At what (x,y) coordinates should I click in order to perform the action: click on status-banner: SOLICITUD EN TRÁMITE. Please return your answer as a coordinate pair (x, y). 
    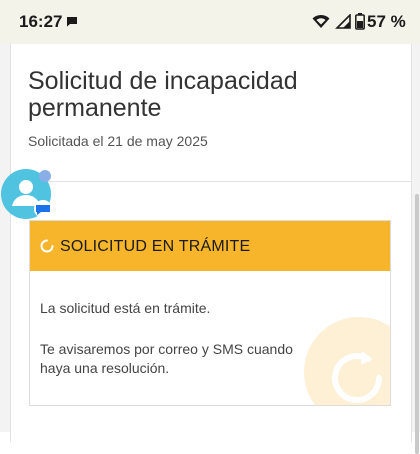
    Looking at the image, I should click on (210, 246).